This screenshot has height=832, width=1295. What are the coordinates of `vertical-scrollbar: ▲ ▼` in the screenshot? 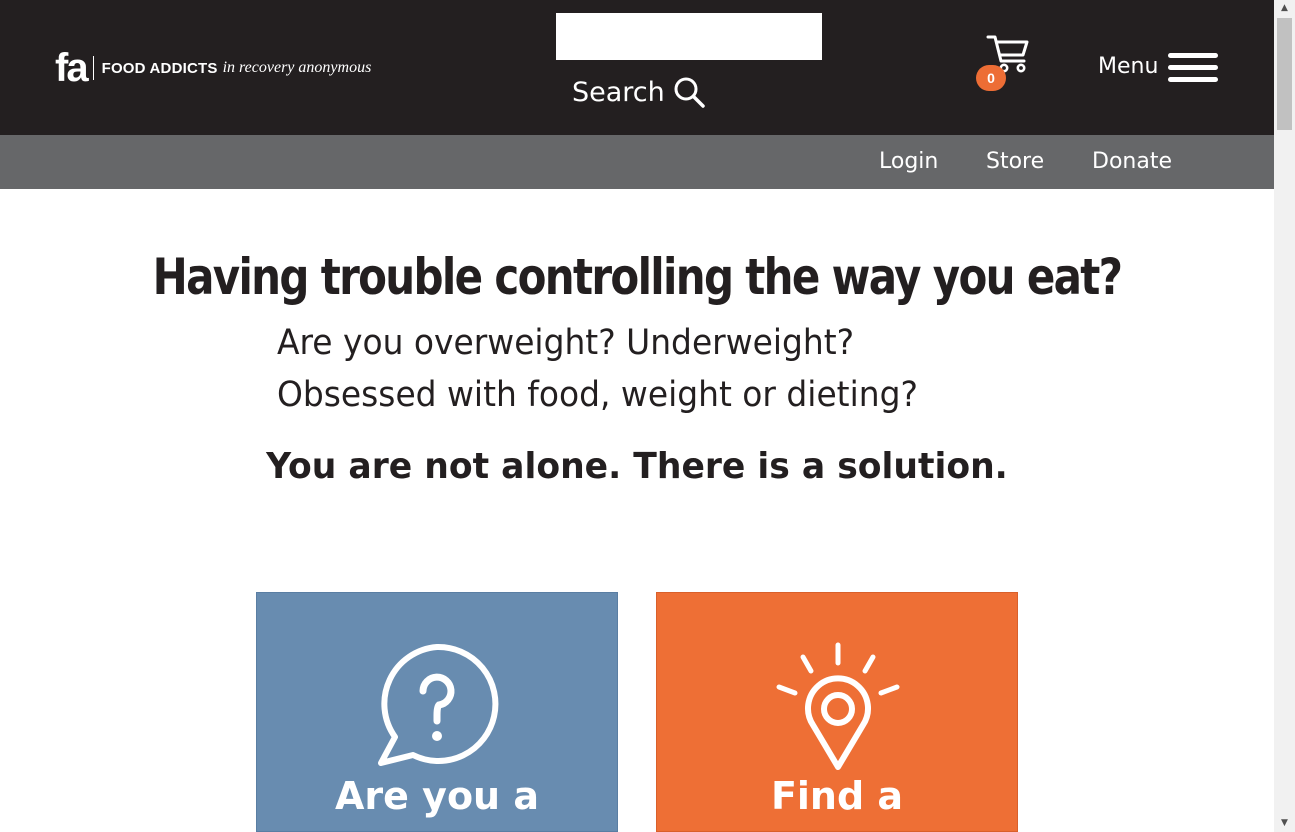 It's located at (1284, 416).